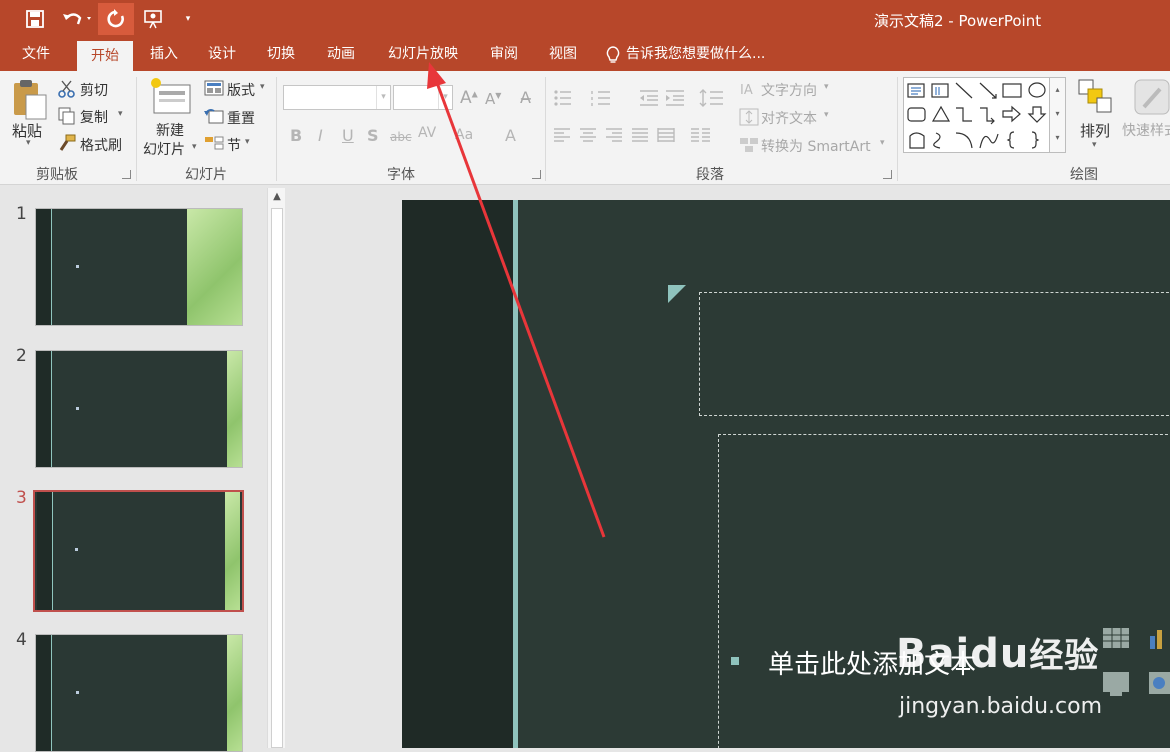 This screenshot has height=752, width=1170. What do you see at coordinates (1064, 656) in the screenshot?
I see `watermark-cn: 经验` at bounding box center [1064, 656].